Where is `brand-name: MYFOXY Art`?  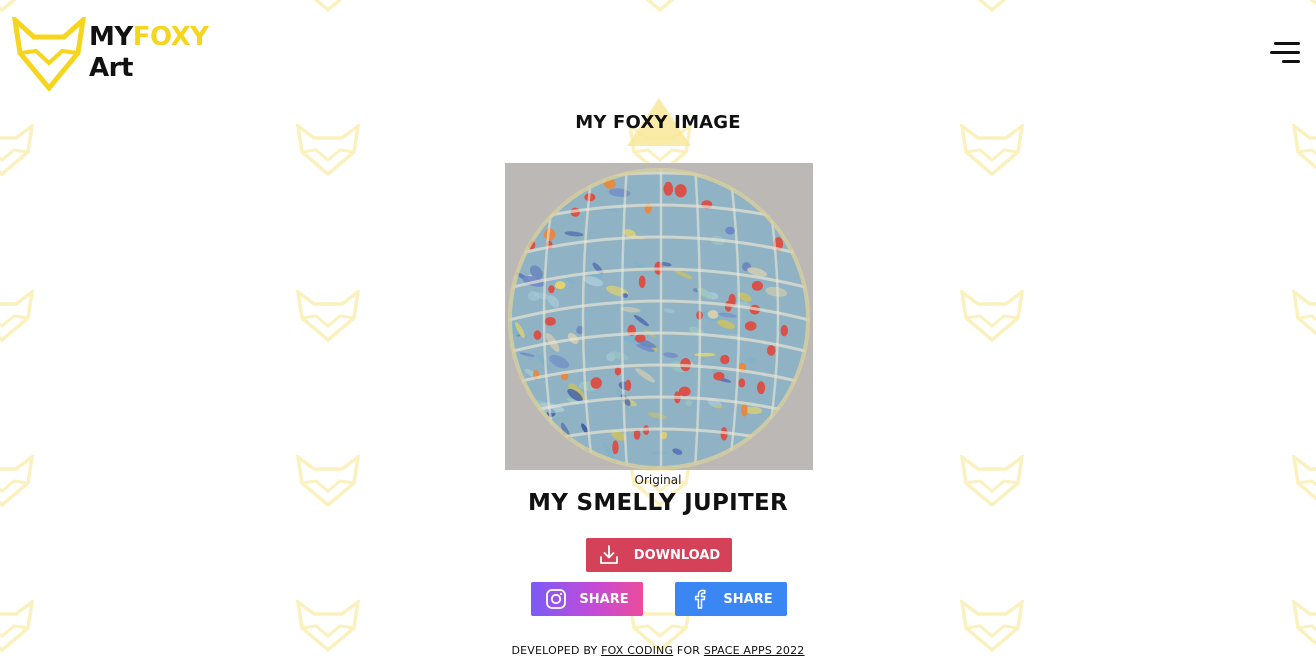 brand-name: MYFOXY Art is located at coordinates (149, 53).